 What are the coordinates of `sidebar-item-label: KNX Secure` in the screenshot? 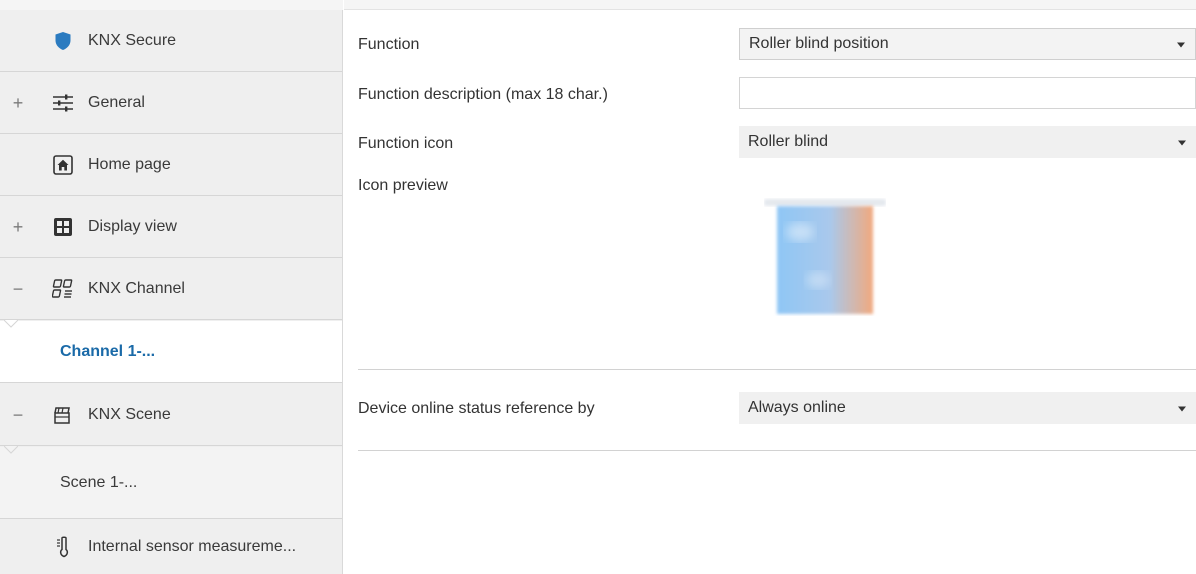 It's located at (132, 40).